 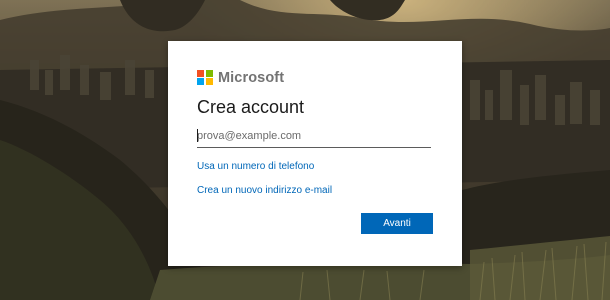 I want to click on next-button: Avanti, so click(x=397, y=223).